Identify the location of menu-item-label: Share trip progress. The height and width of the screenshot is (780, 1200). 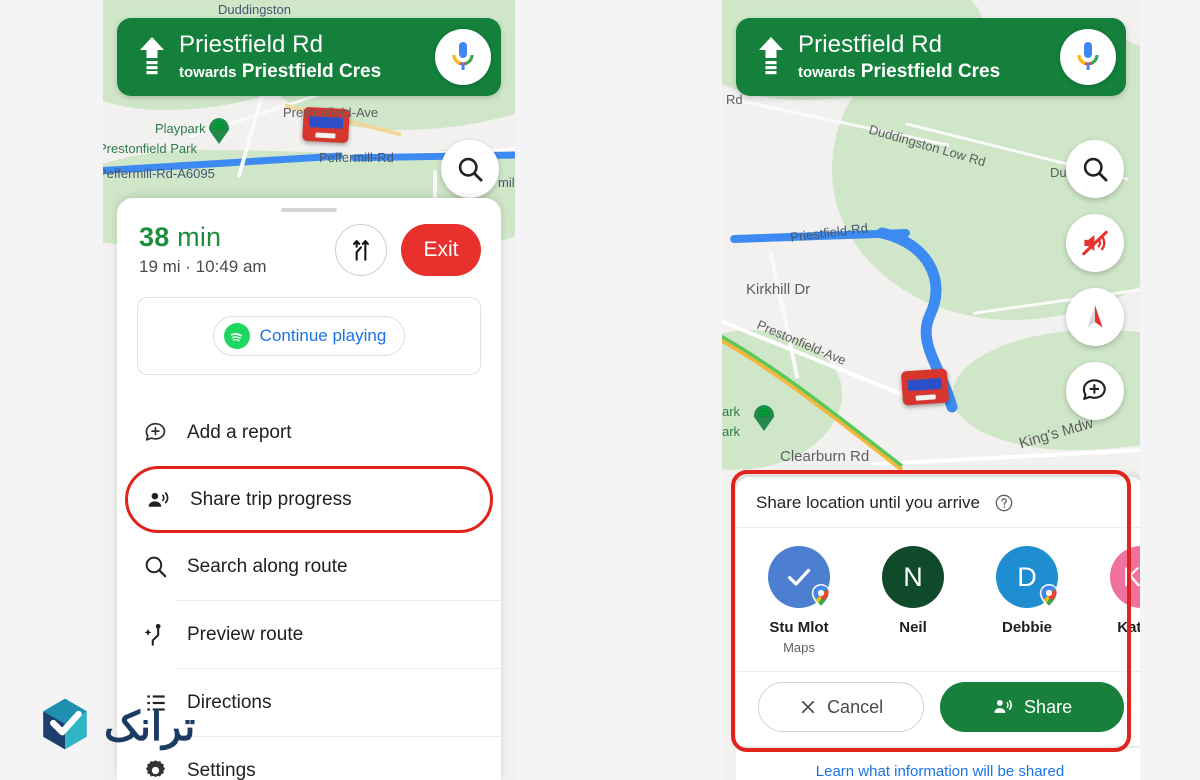
(271, 499).